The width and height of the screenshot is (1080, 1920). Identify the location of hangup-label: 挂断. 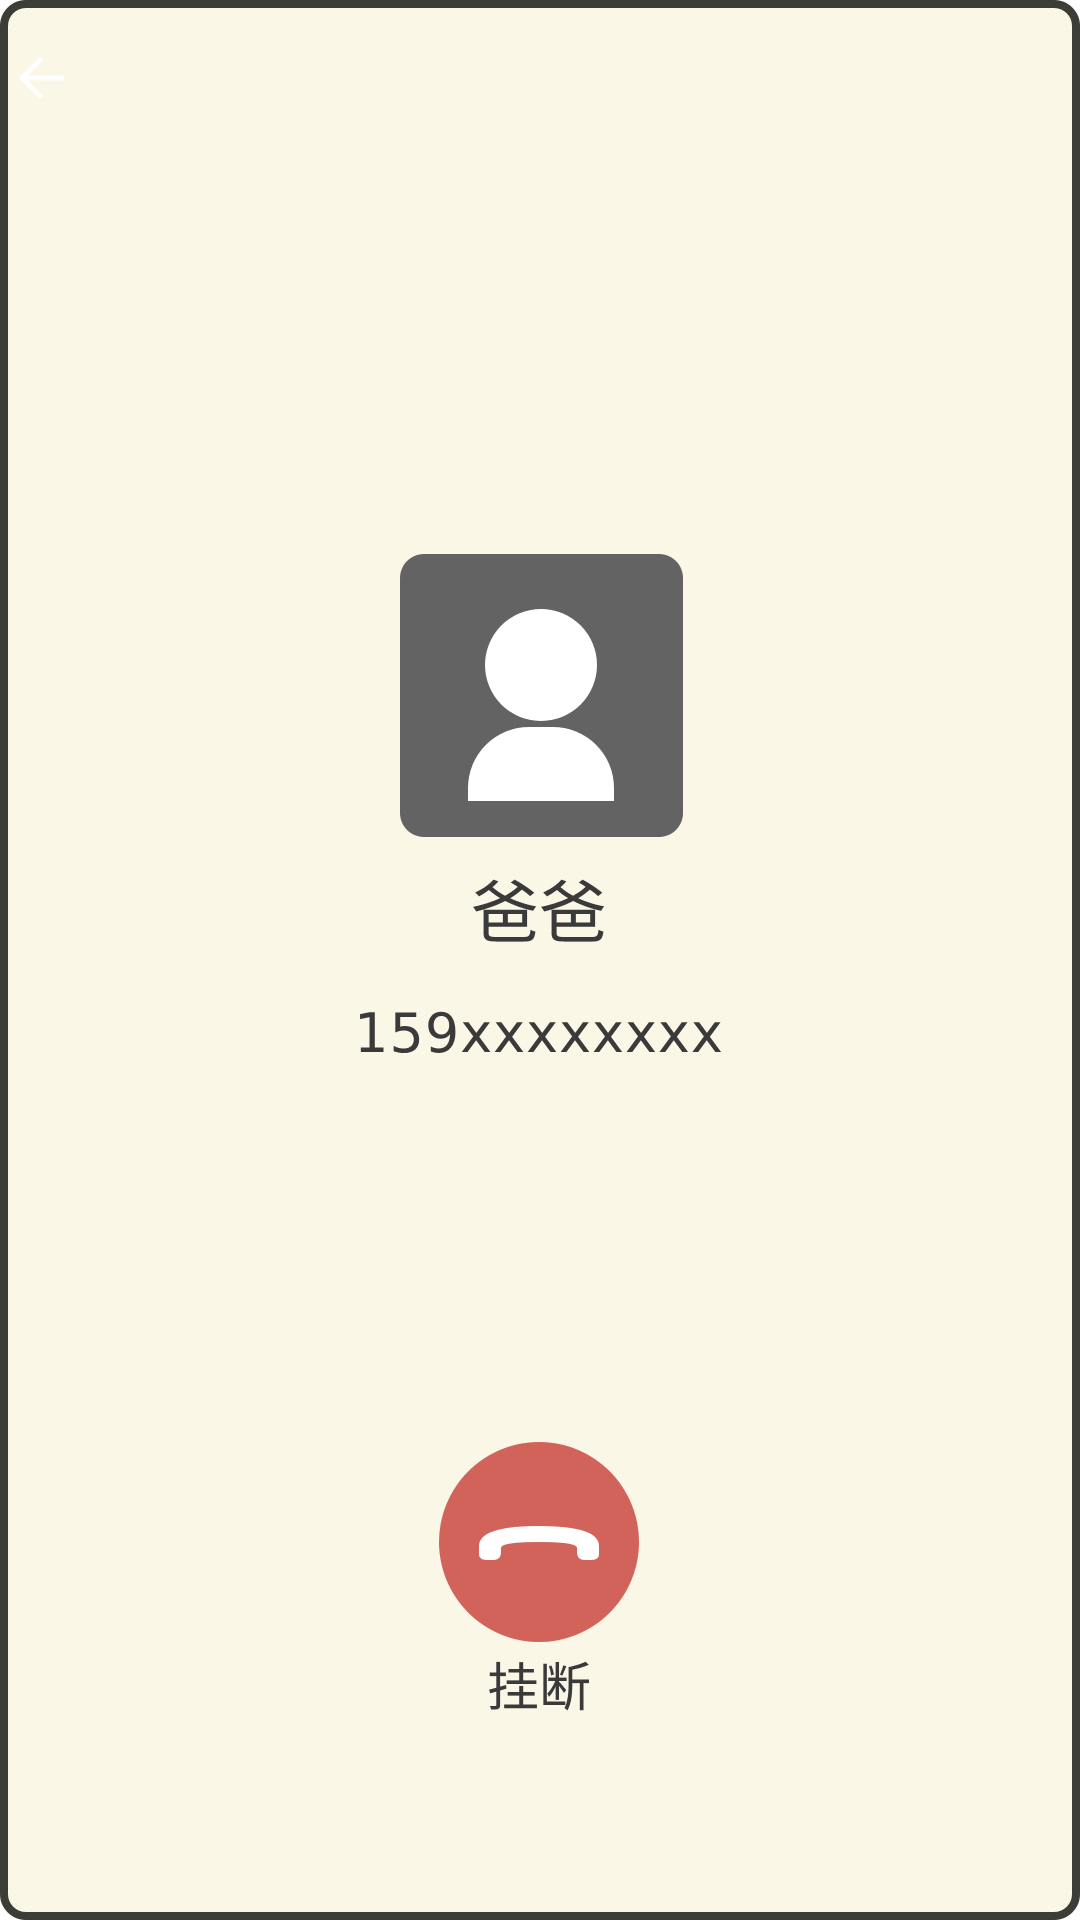
(538, 1689).